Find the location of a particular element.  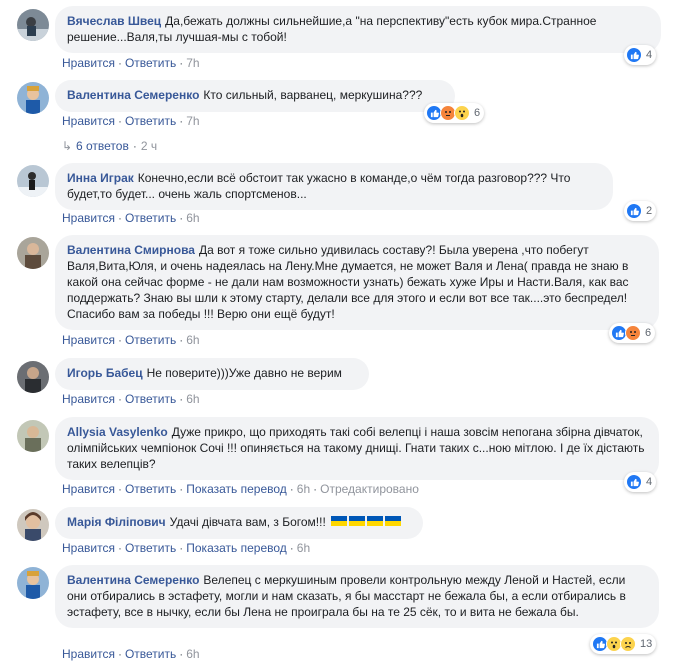

comment-actions: Нравится · Ответить · Показать перевод · 6h is located at coordinates (186, 548).